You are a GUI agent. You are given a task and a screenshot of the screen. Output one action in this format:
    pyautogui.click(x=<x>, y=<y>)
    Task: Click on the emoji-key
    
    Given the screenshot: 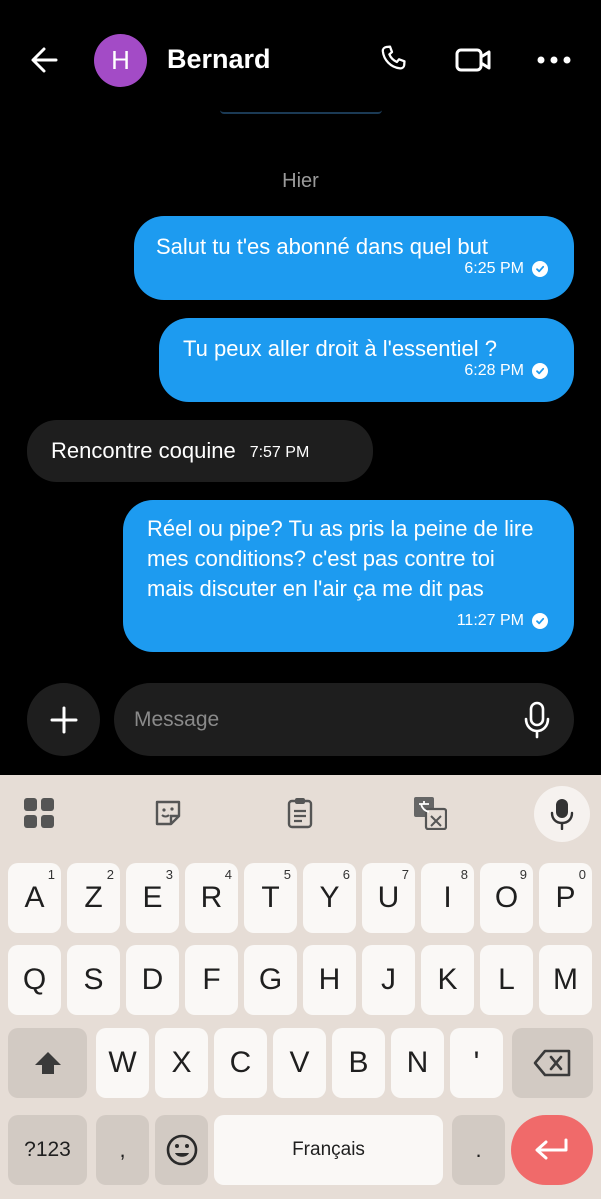 What is the action you would take?
    pyautogui.click(x=181, y=1150)
    